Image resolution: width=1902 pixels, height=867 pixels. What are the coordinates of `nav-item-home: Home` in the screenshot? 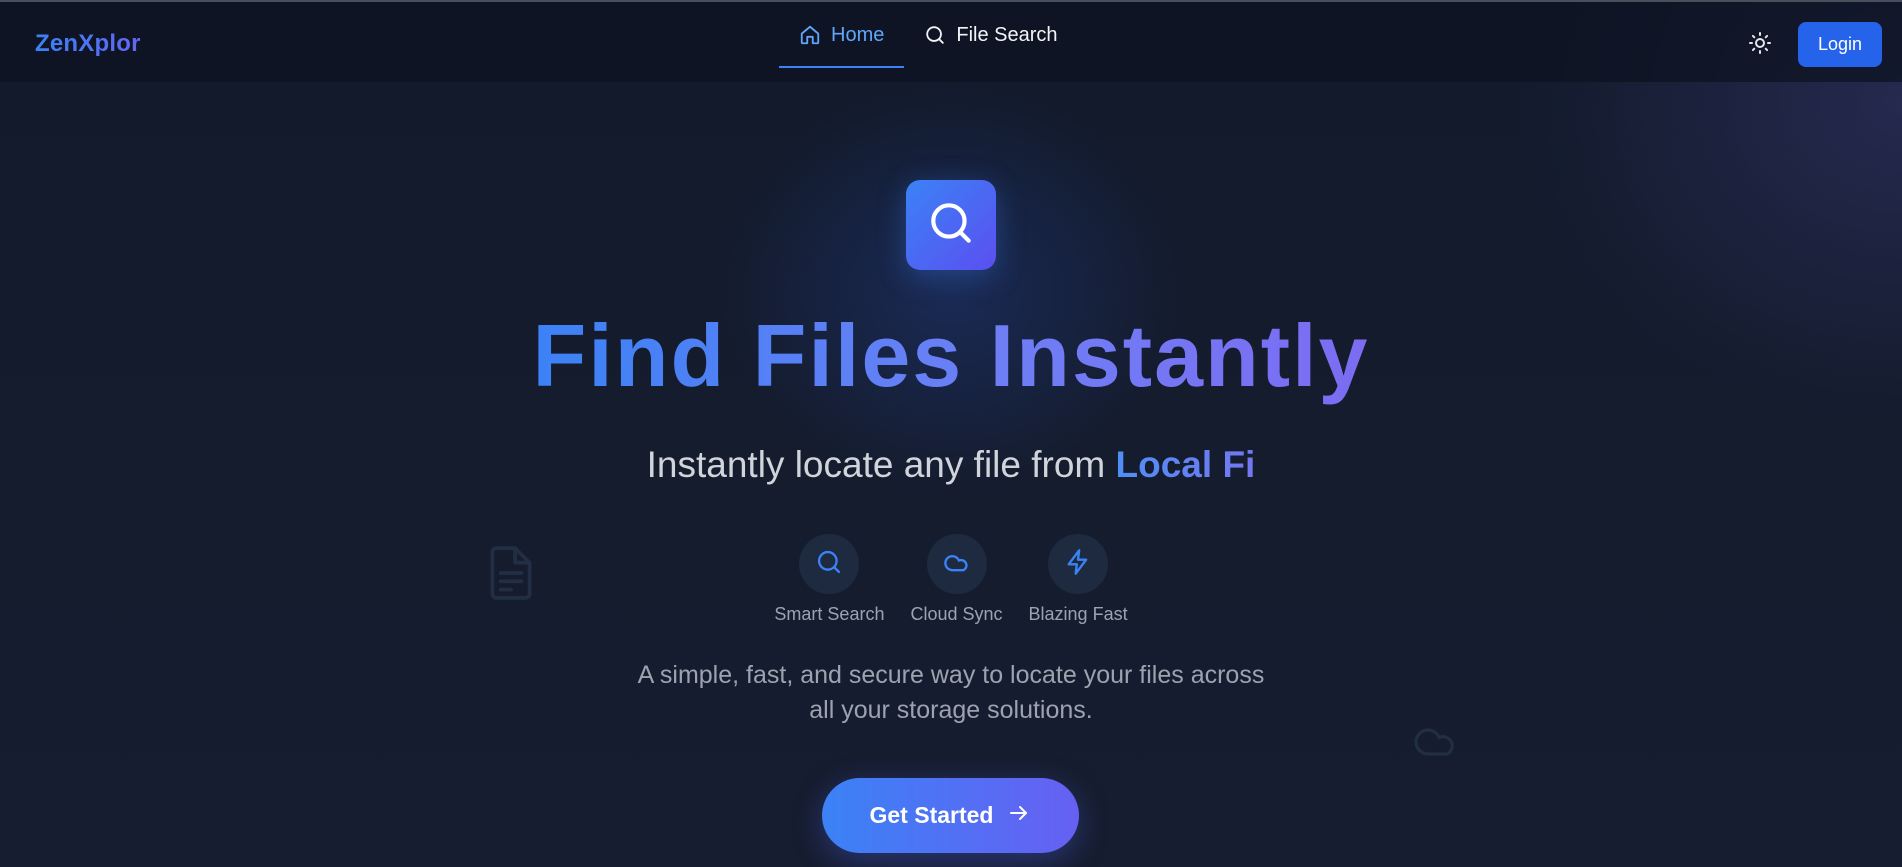 It's located at (842, 35).